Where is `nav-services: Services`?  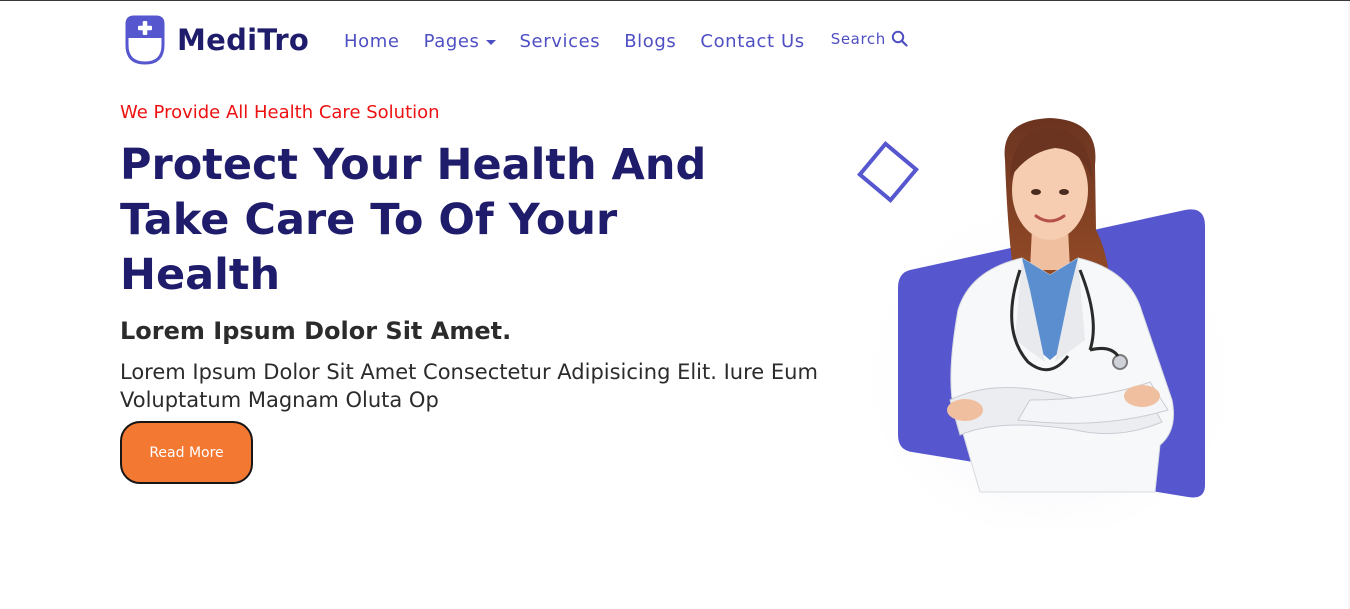
nav-services: Services is located at coordinates (560, 41).